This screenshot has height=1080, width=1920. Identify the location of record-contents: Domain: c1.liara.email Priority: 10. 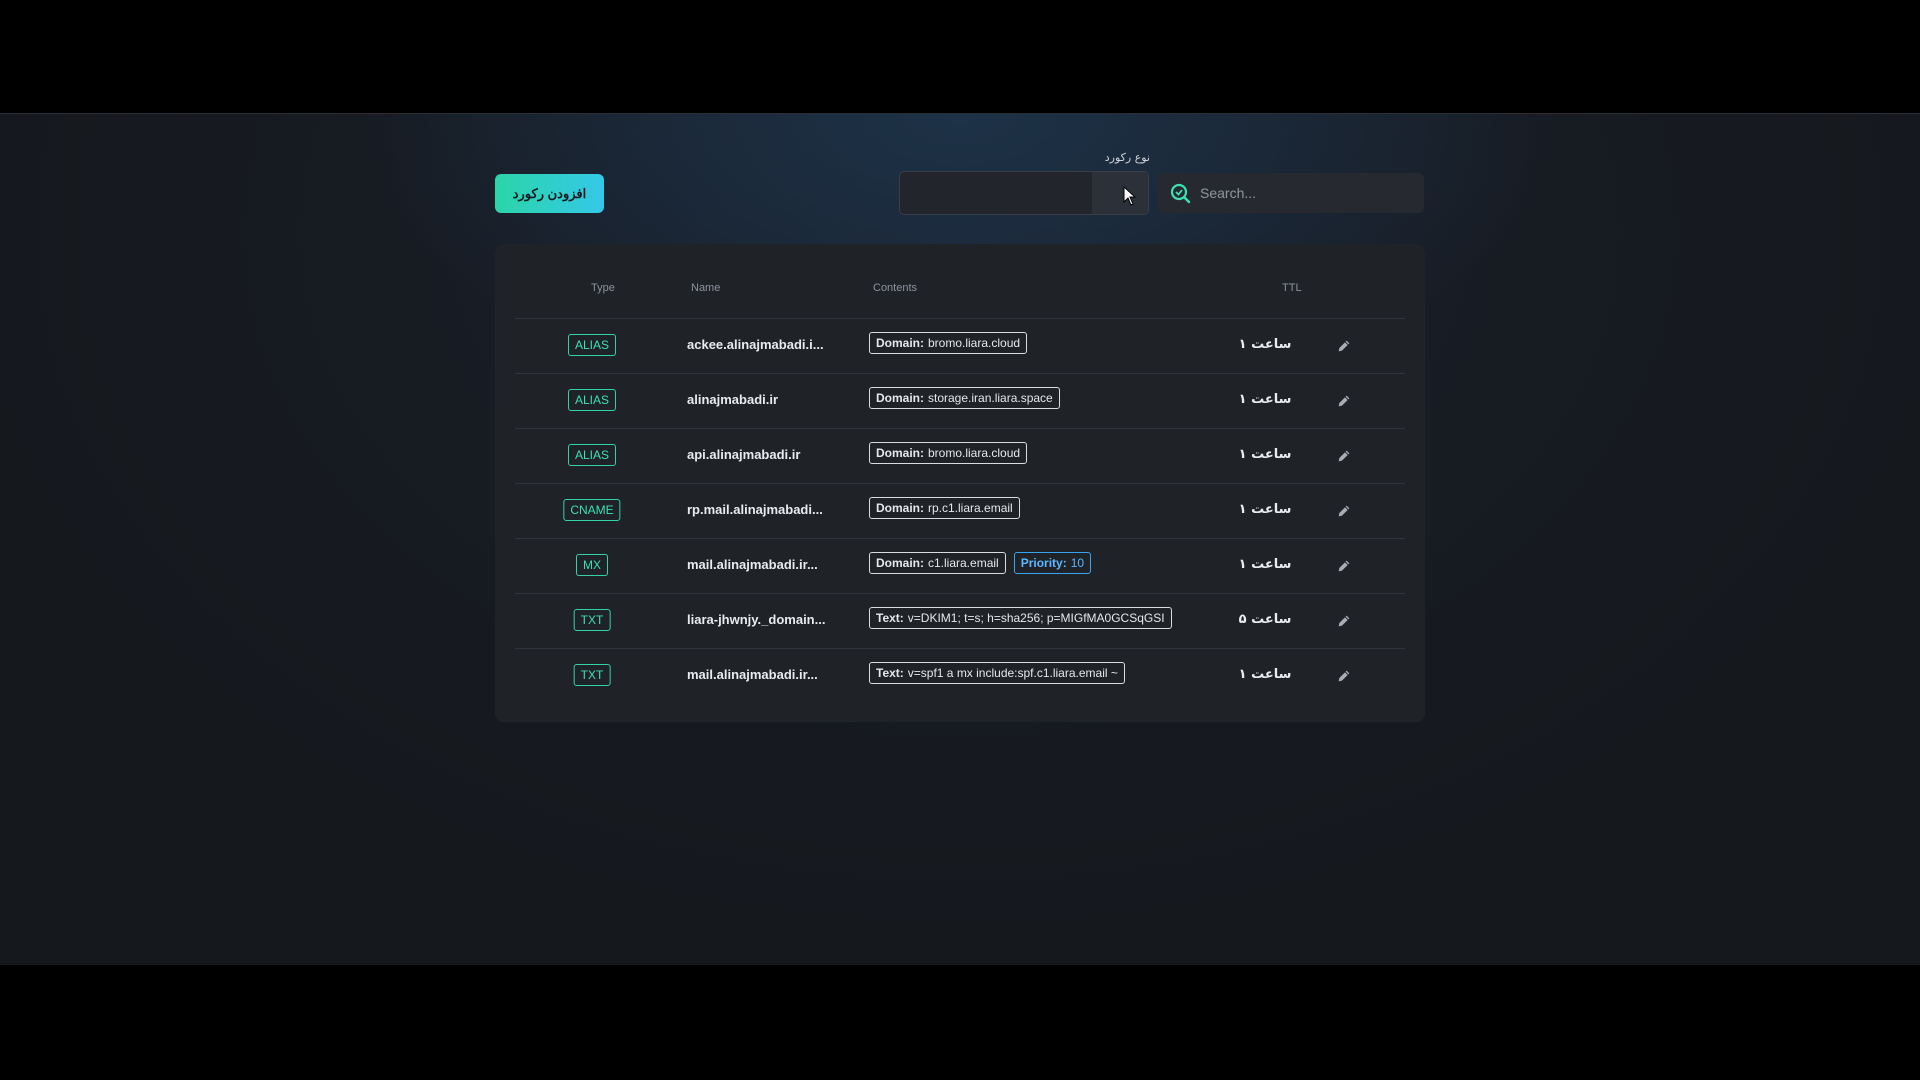
(980, 563).